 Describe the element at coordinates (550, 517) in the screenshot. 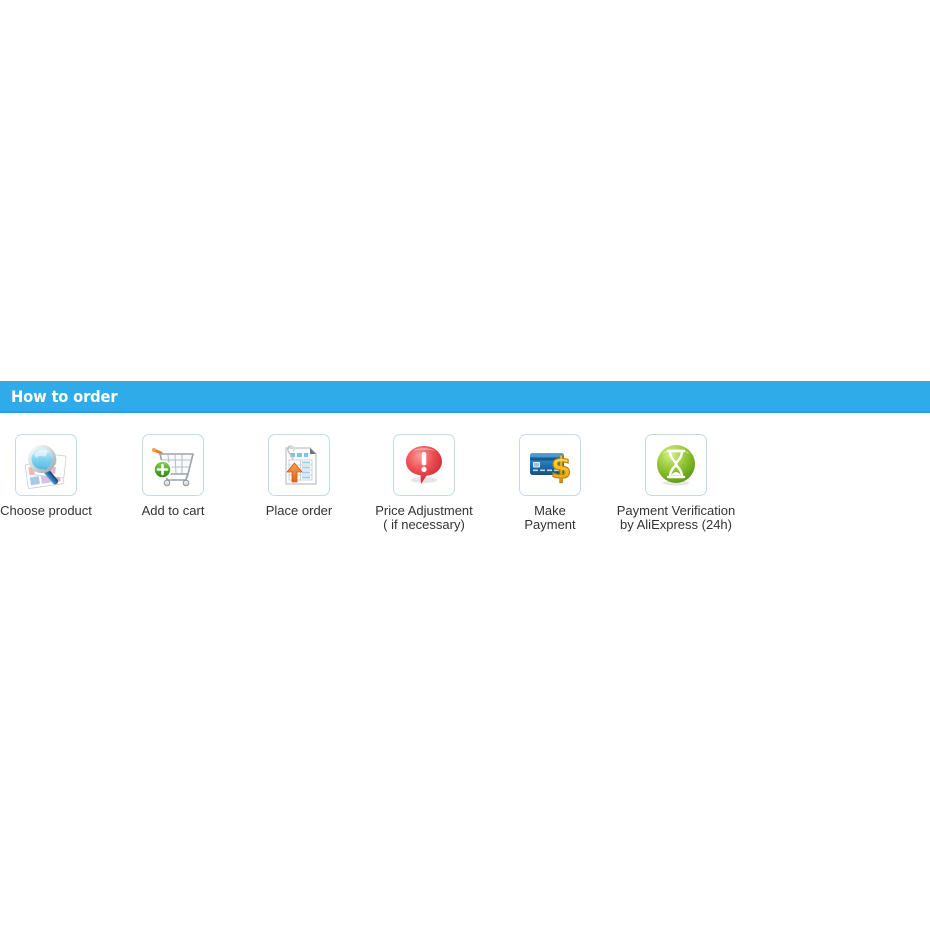

I see `step-make-payment-label: Make Payment` at that location.